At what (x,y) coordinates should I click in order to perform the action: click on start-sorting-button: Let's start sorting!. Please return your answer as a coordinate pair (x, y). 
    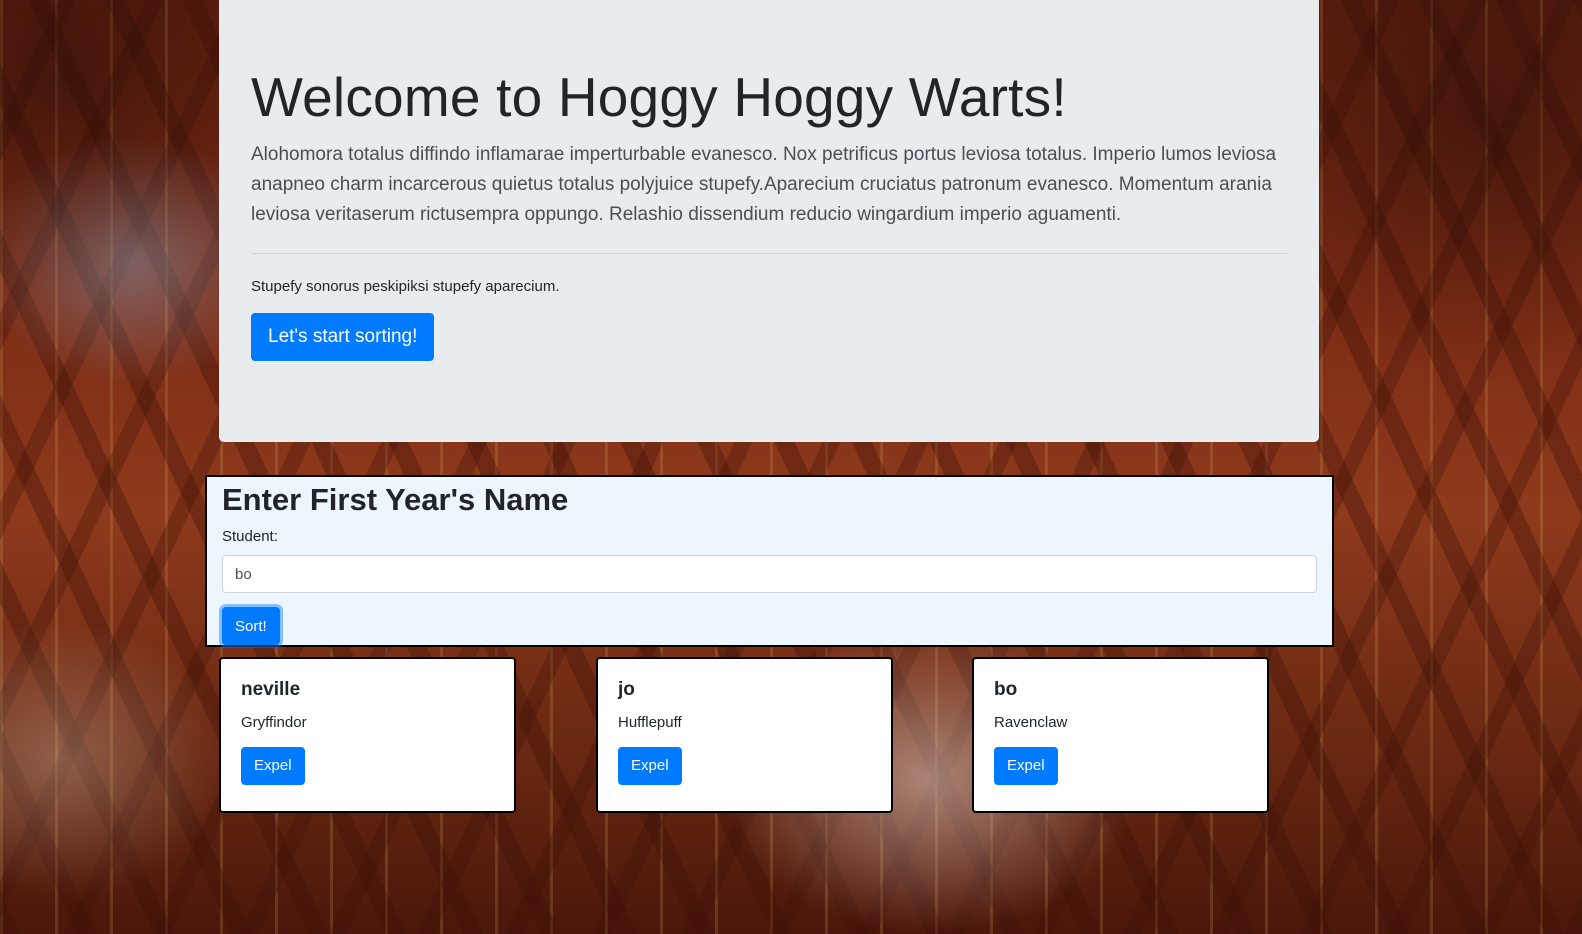
    Looking at the image, I should click on (343, 337).